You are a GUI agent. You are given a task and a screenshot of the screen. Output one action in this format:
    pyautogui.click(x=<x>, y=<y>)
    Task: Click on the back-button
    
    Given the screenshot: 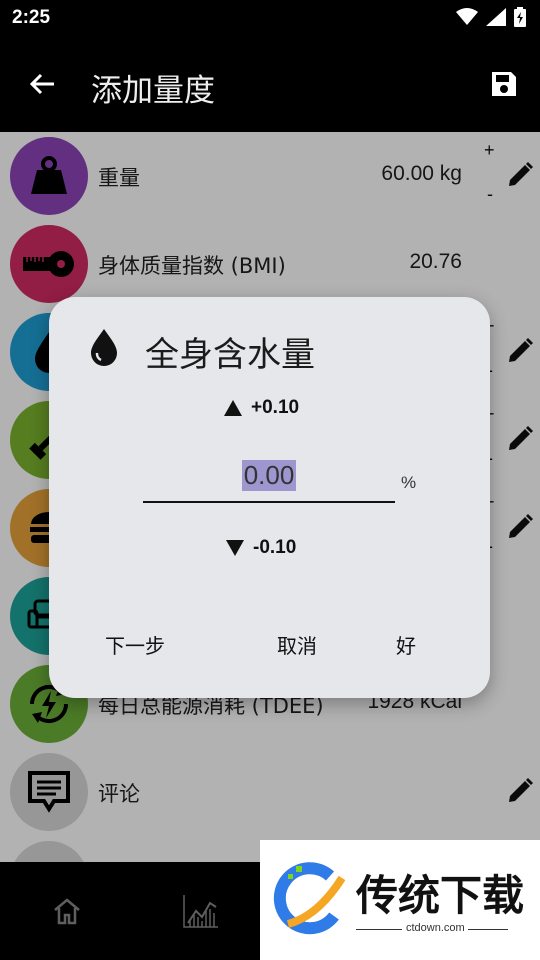 What is the action you would take?
    pyautogui.click(x=42, y=84)
    